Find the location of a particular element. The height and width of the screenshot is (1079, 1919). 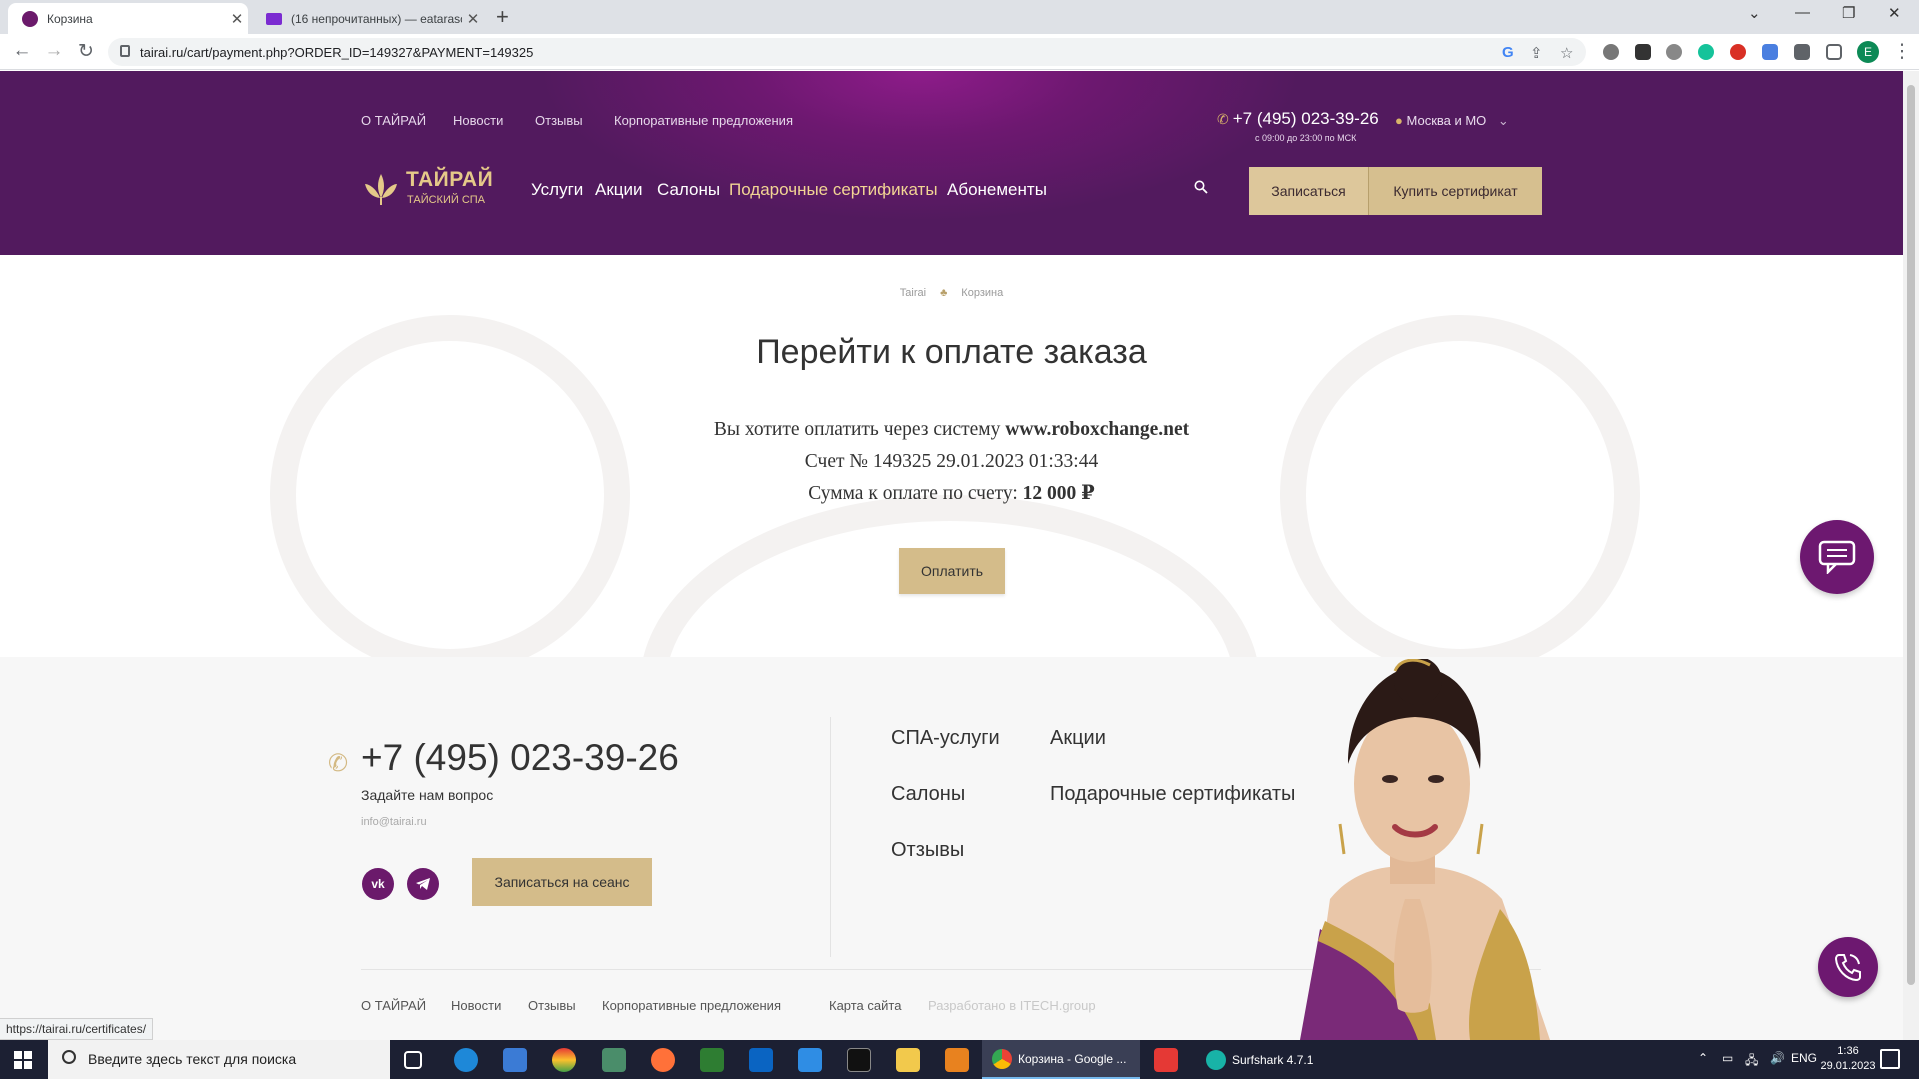

scrollbar-thumb is located at coordinates (1911, 535).